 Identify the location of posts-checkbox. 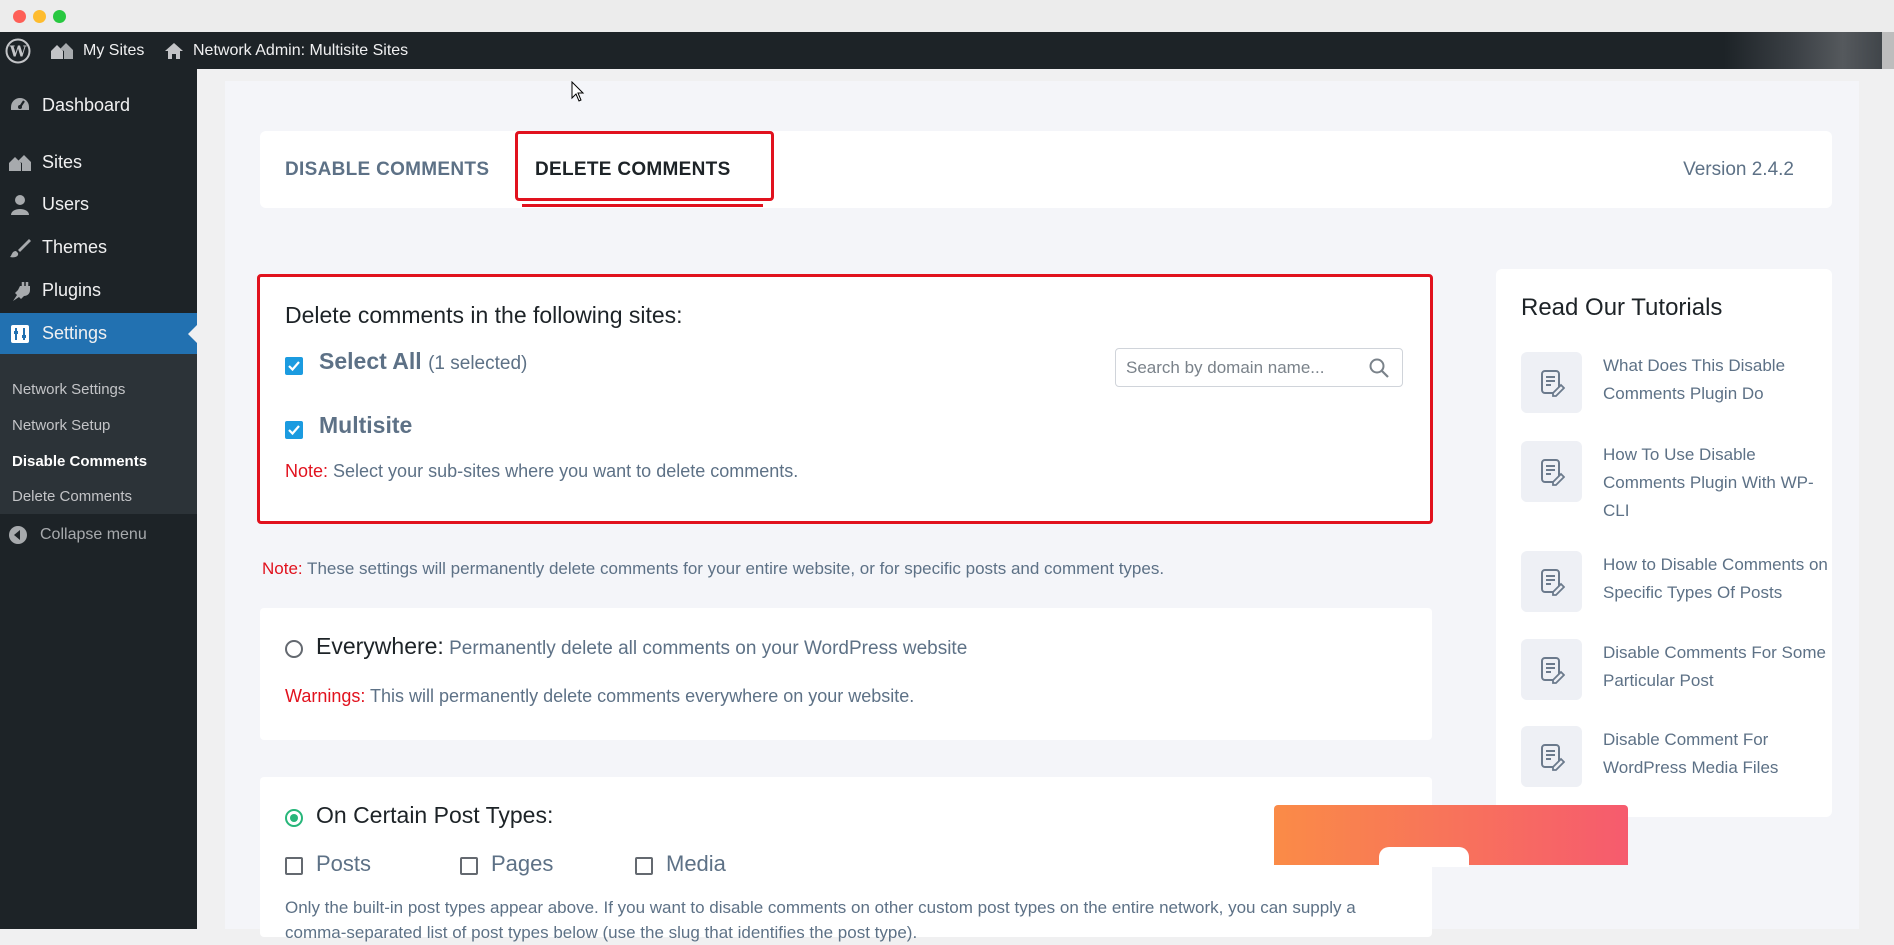
(294, 866).